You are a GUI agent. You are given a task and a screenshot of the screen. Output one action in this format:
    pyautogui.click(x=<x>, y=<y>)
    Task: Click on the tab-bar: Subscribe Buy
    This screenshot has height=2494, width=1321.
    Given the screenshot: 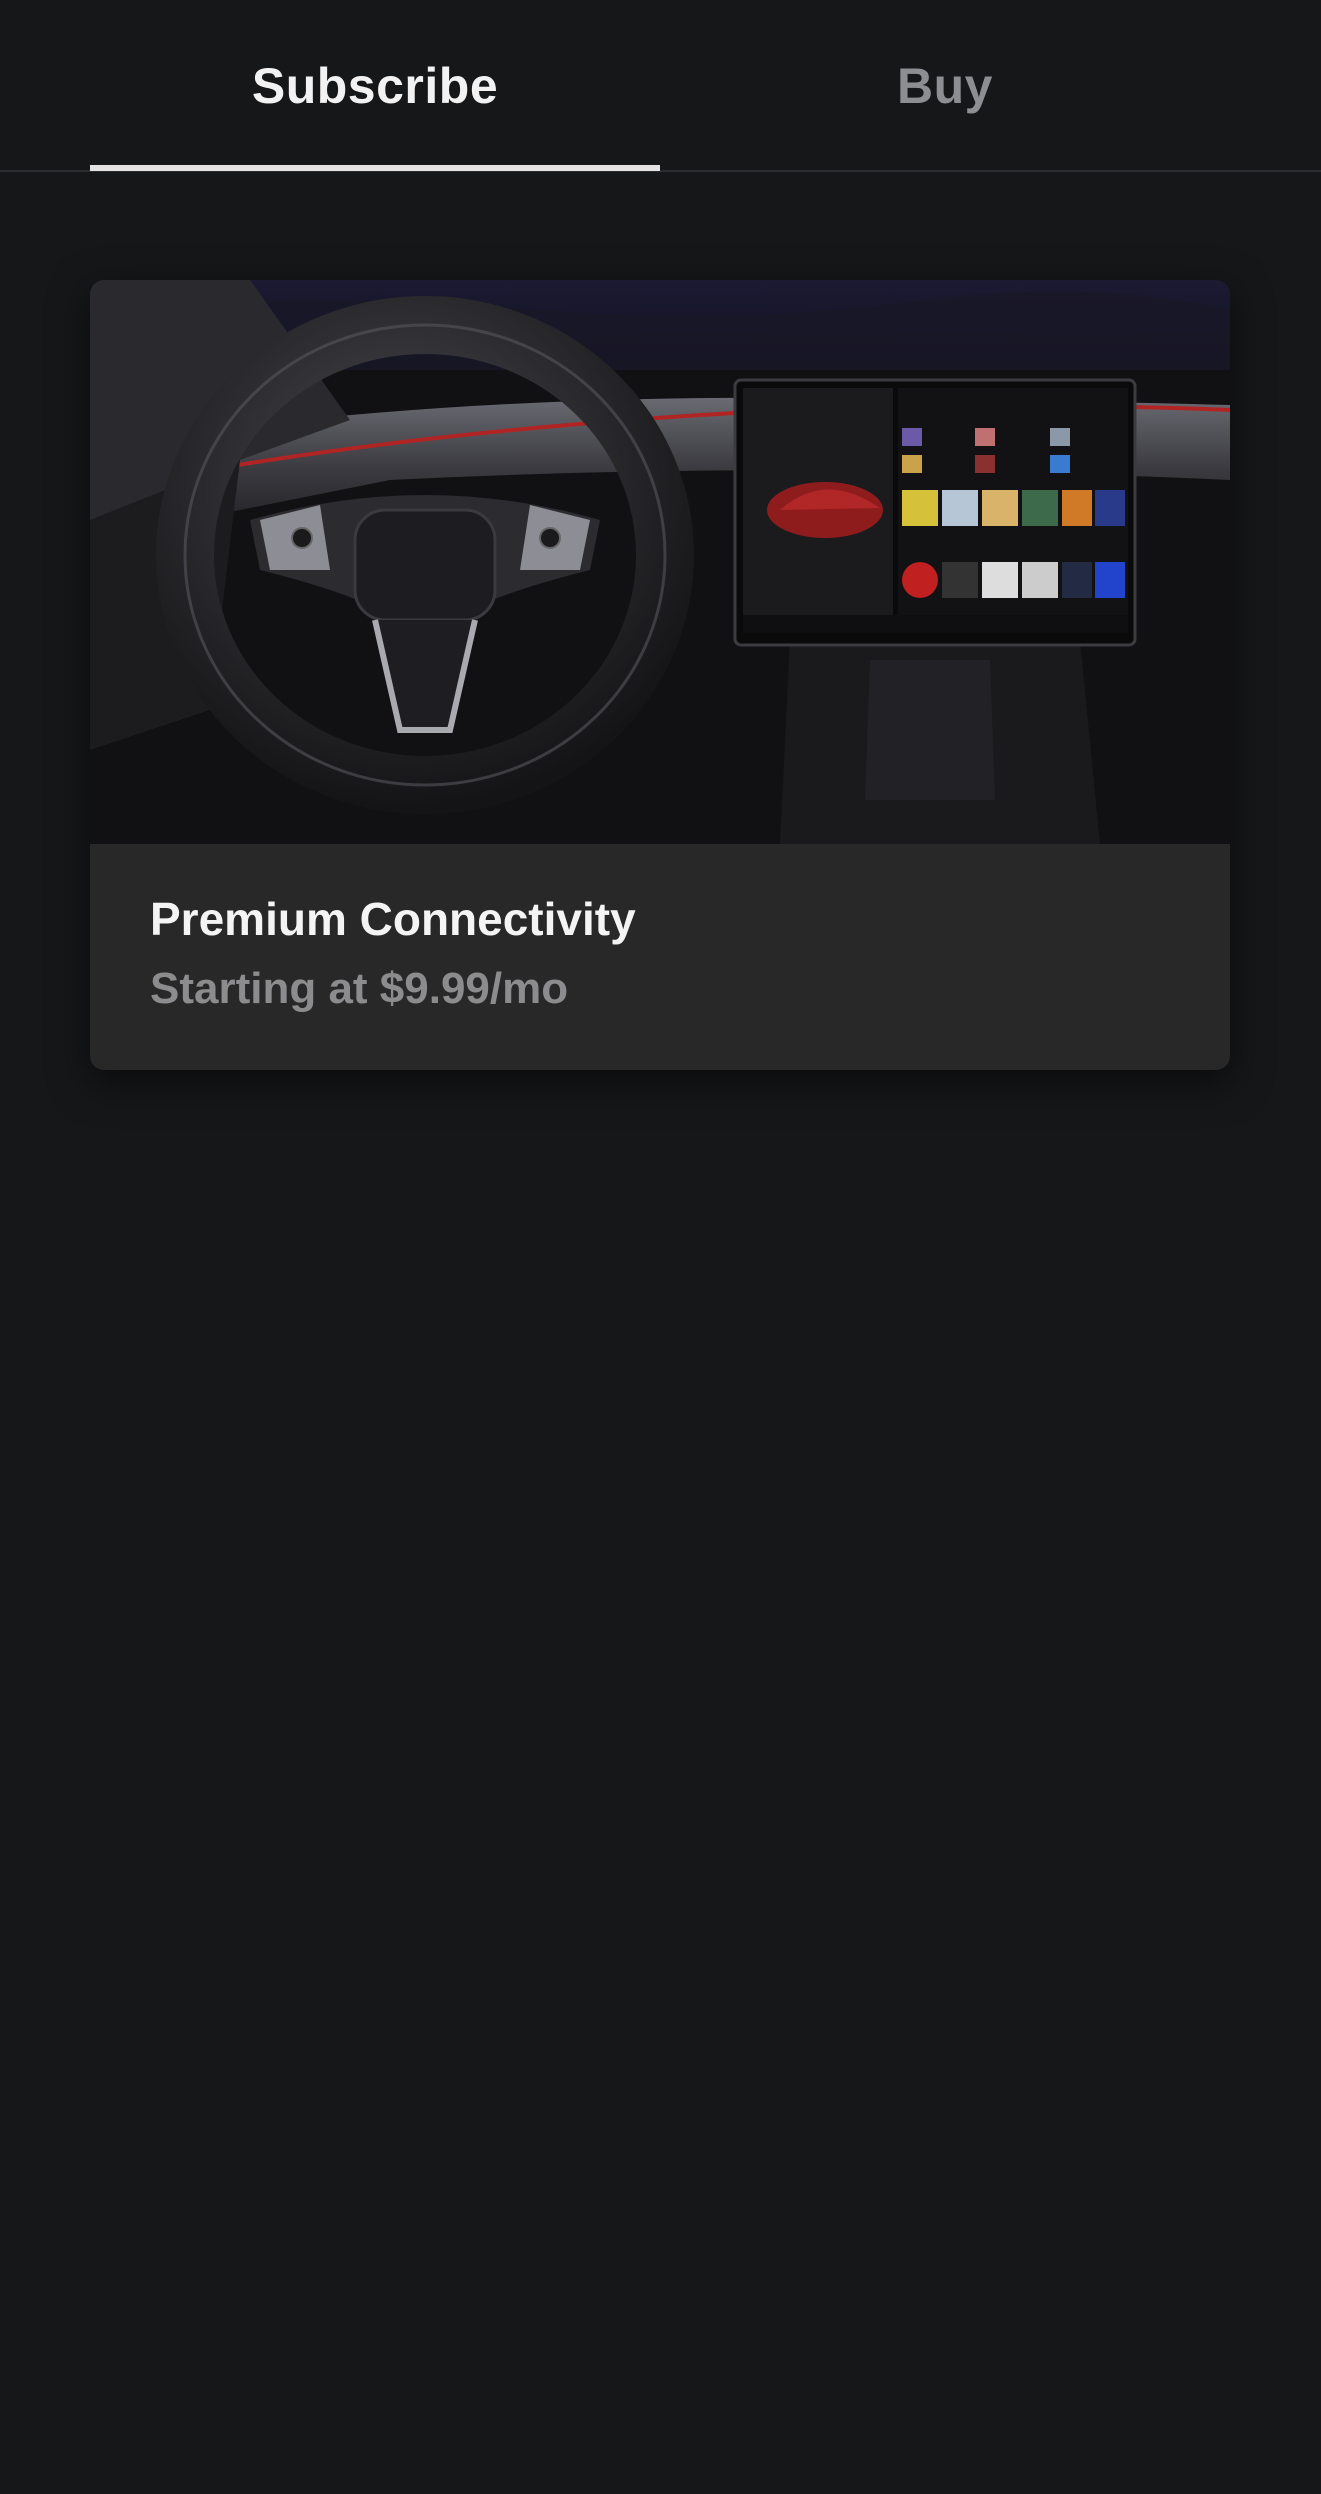 What is the action you would take?
    pyautogui.click(x=660, y=86)
    